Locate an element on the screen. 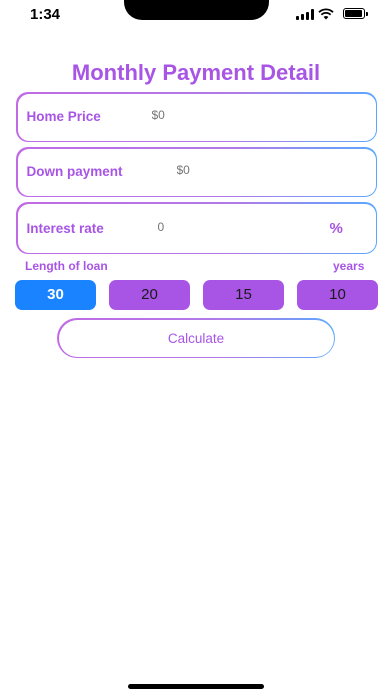 Image resolution: width=392 pixels, height=696 pixels. calculate-button: Calculate is located at coordinates (196, 338).